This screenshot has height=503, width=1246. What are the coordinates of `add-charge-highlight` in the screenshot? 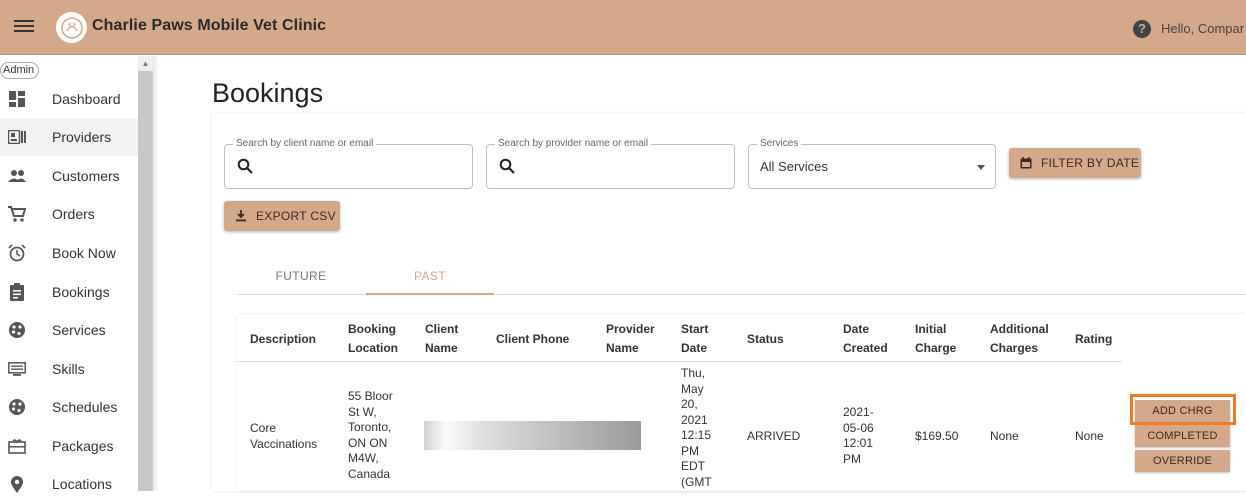 It's located at (1183, 409).